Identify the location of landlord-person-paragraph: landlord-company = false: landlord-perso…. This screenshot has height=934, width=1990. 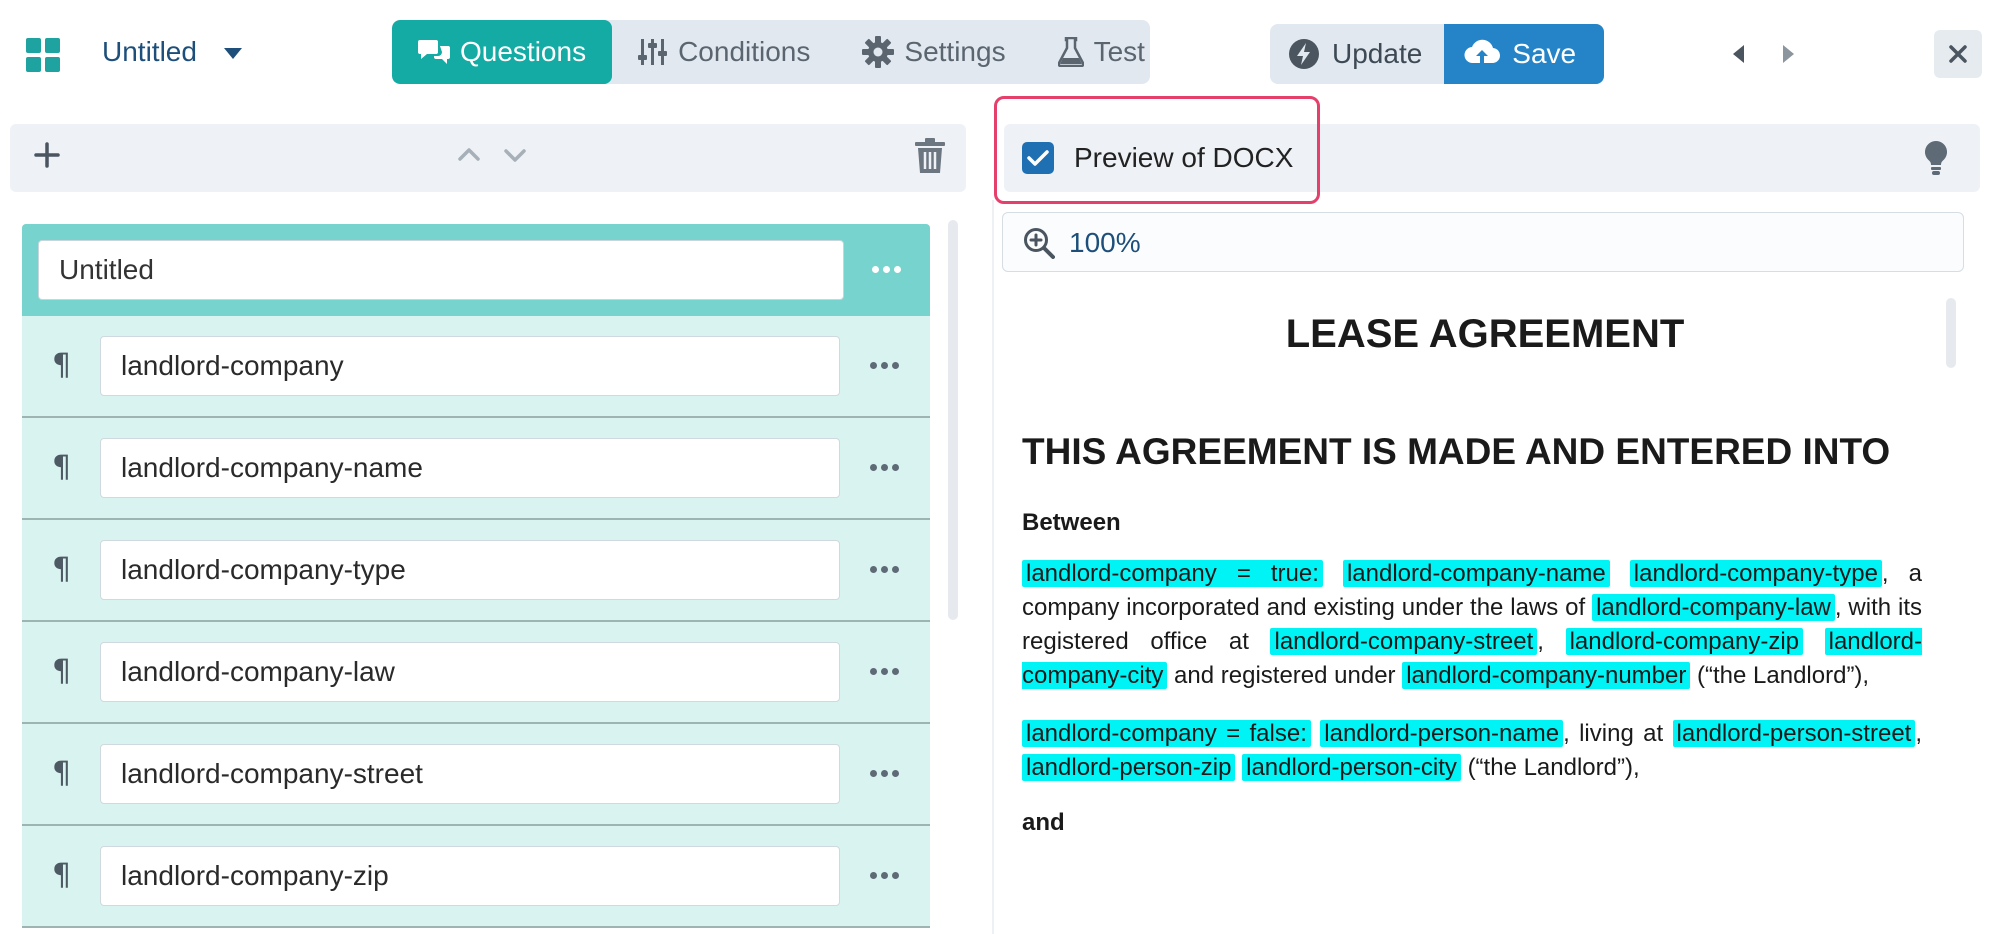
(1472, 751).